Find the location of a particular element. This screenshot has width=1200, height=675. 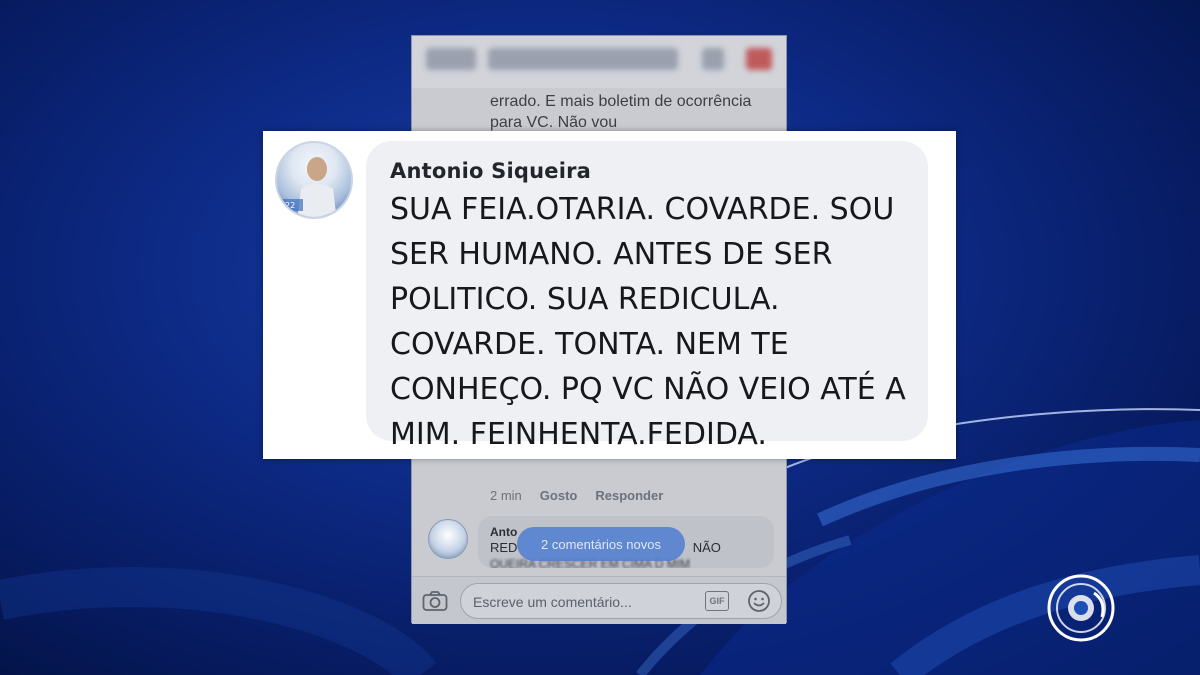

avatar is located at coordinates (448, 539).